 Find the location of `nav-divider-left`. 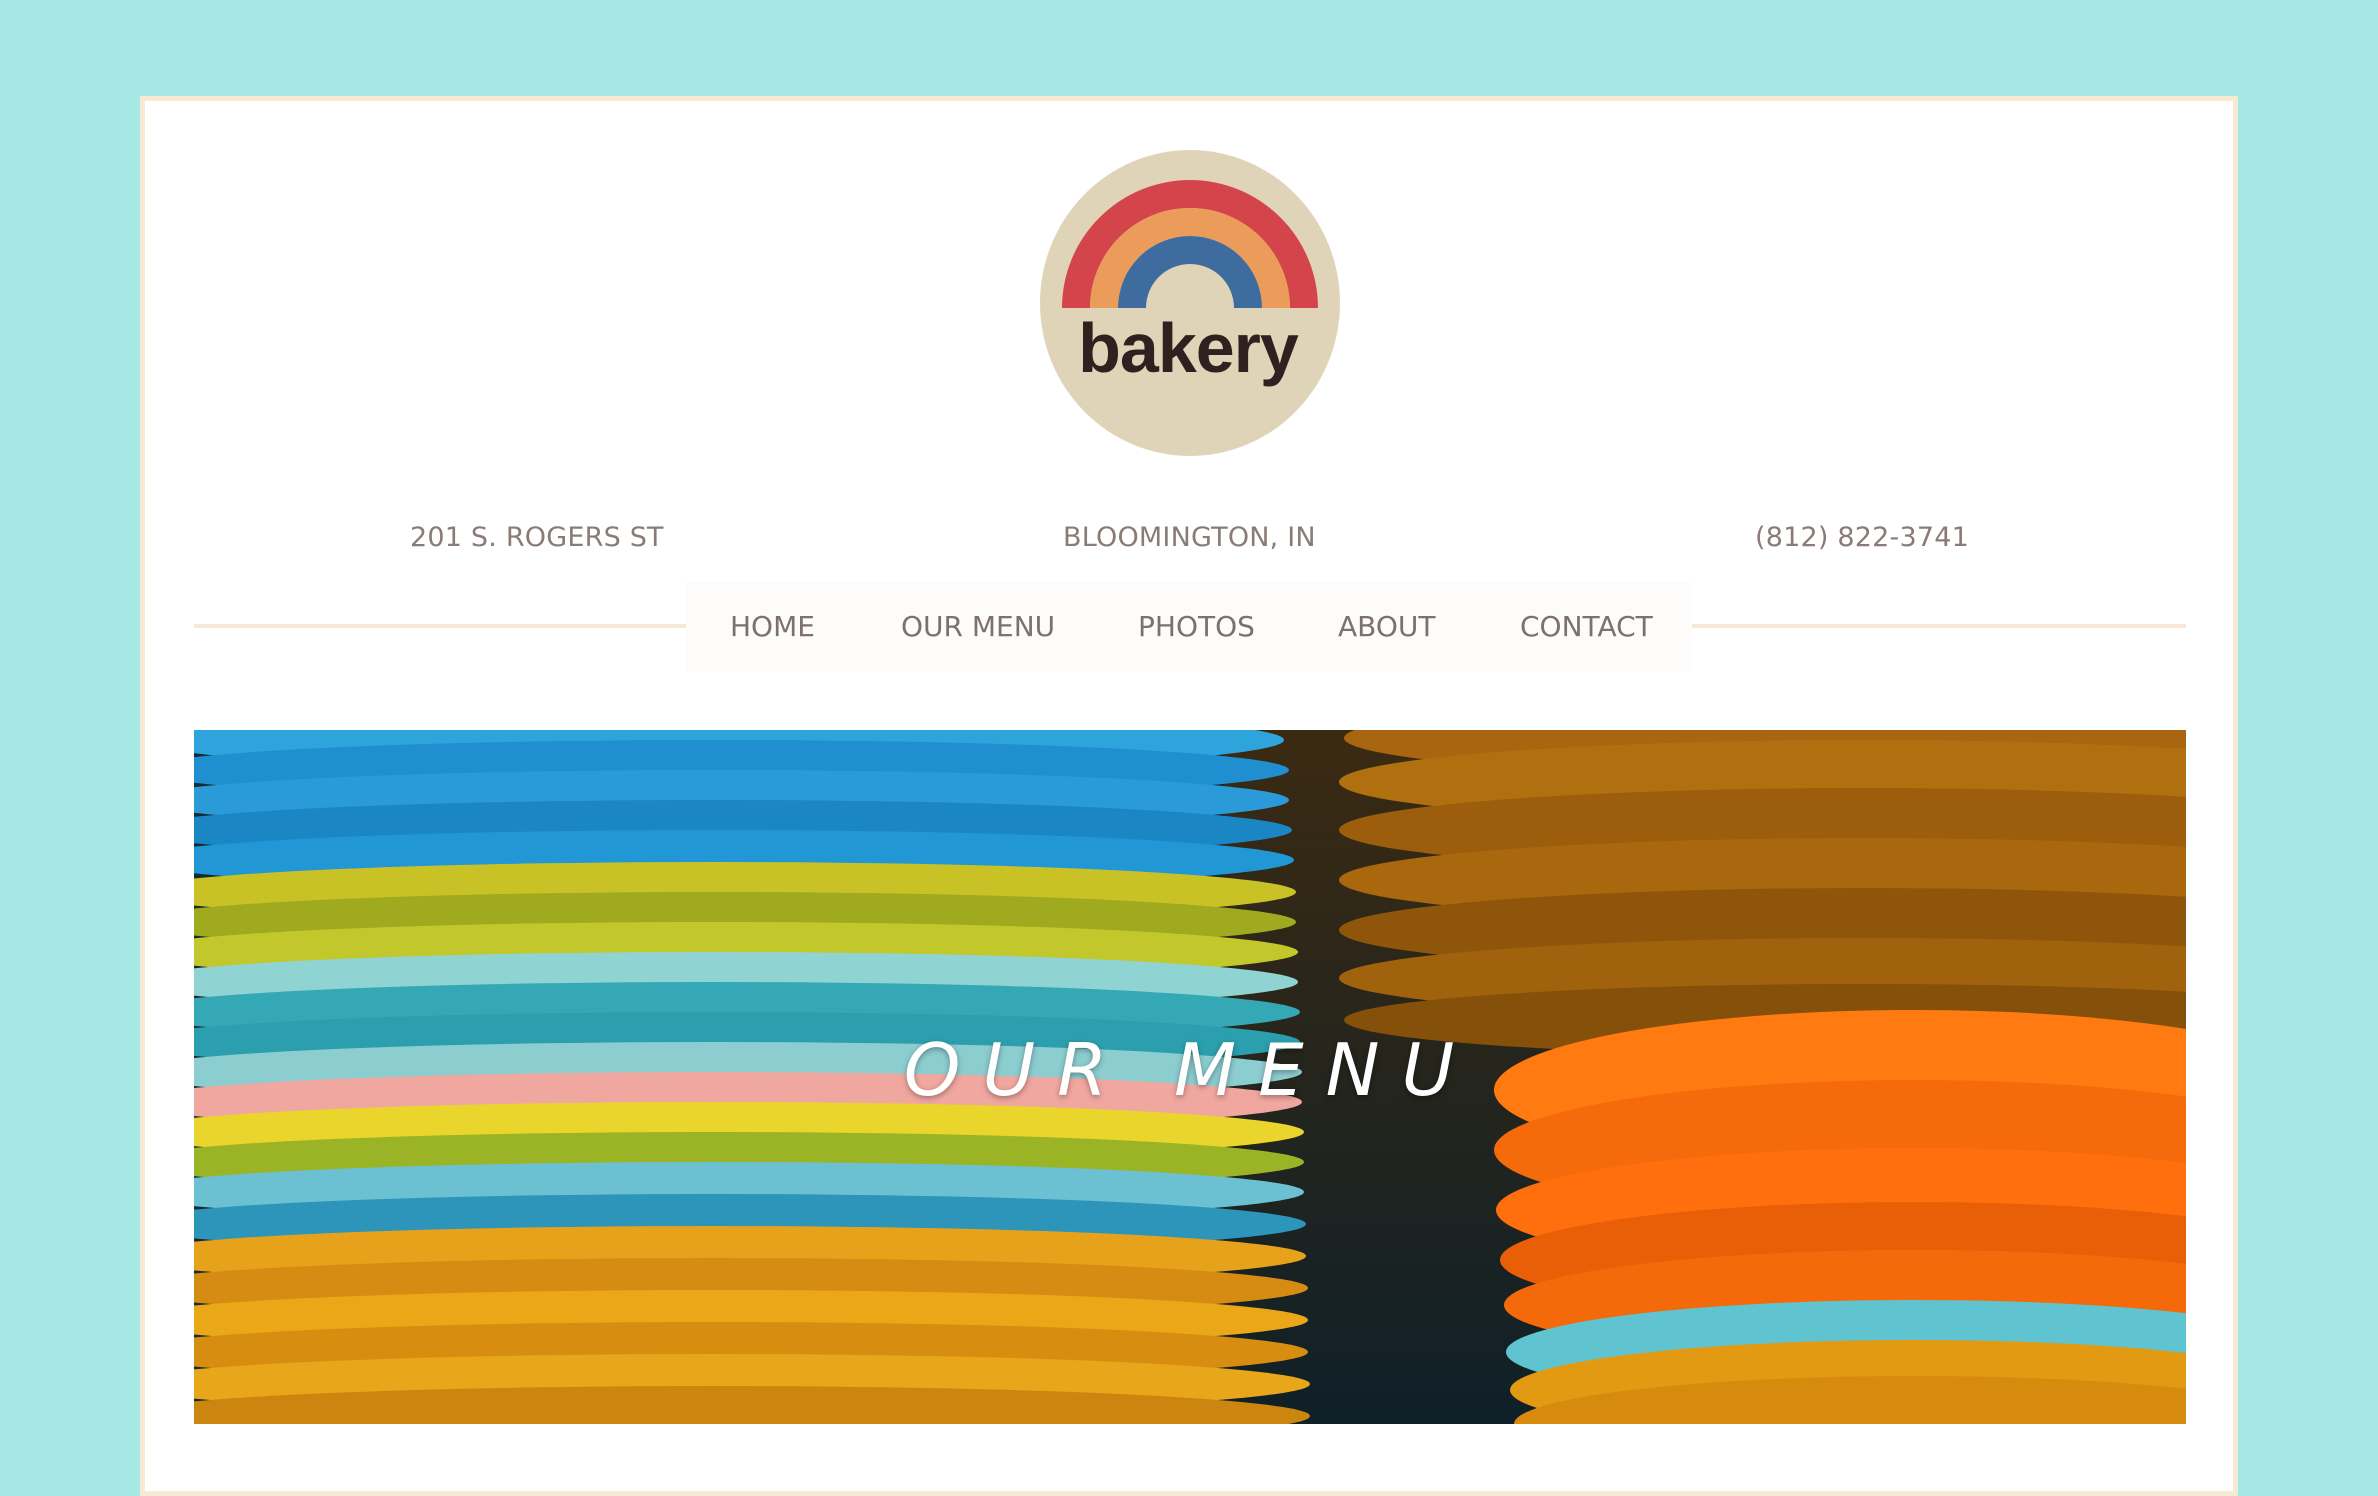

nav-divider-left is located at coordinates (440, 626).